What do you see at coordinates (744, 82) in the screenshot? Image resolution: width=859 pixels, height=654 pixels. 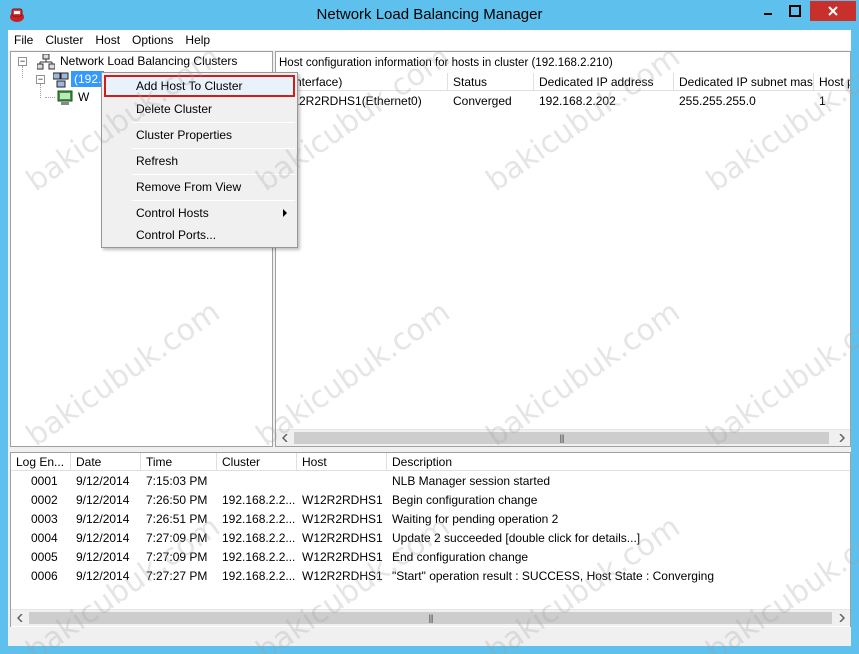 I see `column-header-subnet-mask: Dedicated IP subnet mask` at bounding box center [744, 82].